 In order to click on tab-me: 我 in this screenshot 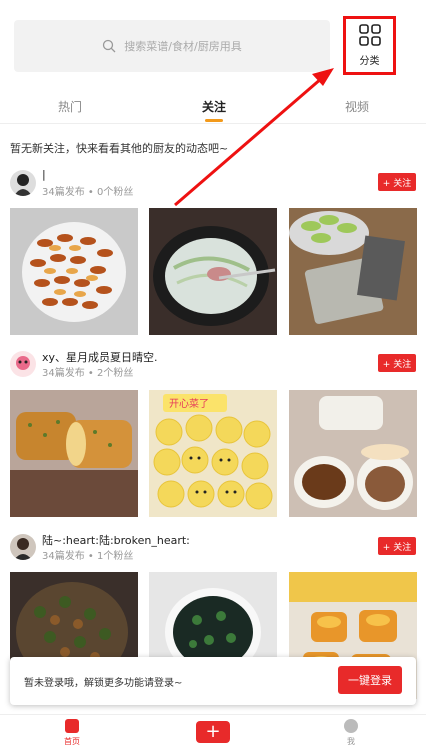, I will do `click(351, 733)`.